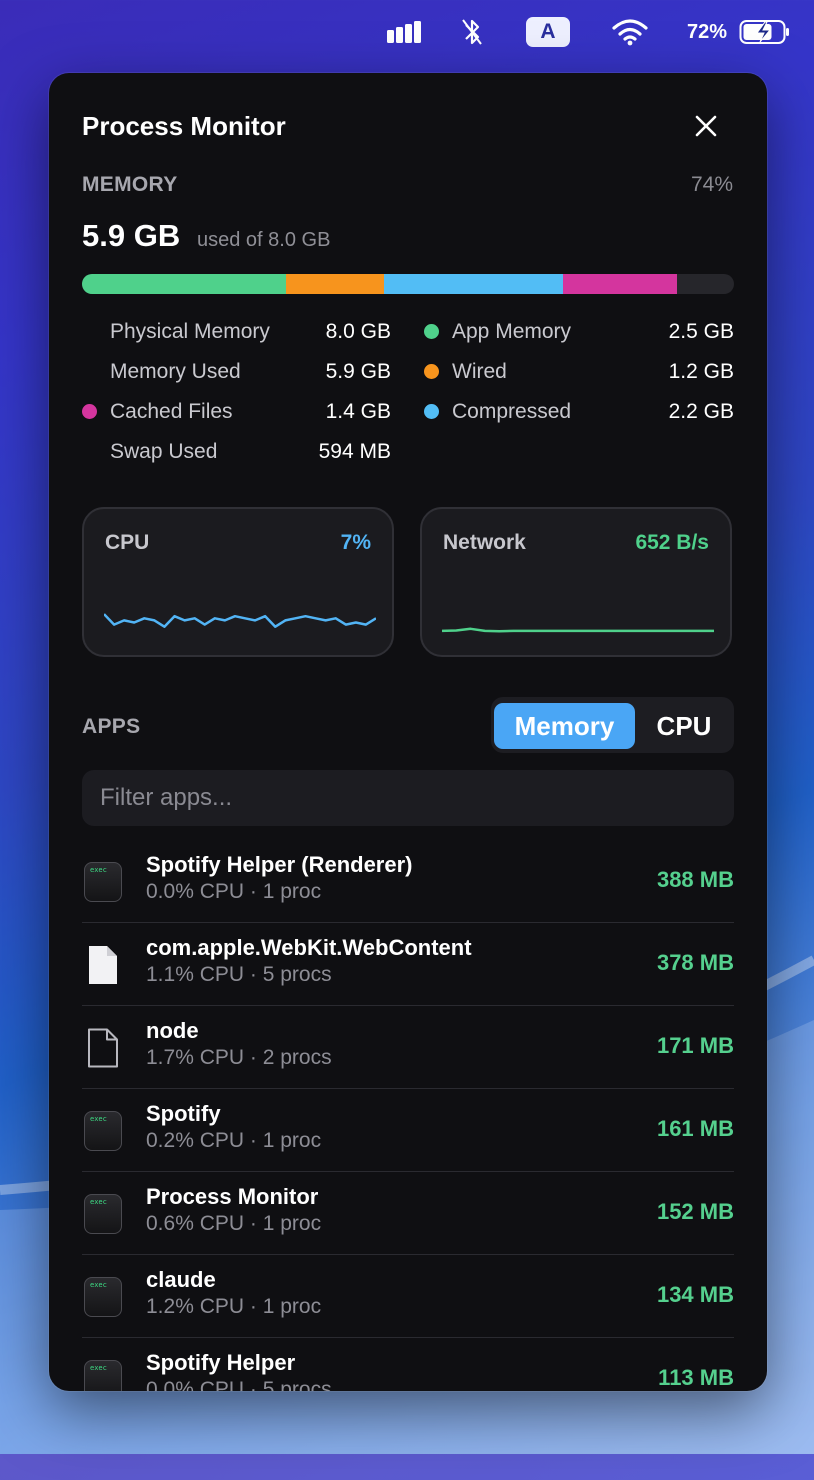 The width and height of the screenshot is (814, 1480). What do you see at coordinates (190, 331) in the screenshot?
I see `stat-physical-memory-label: Physical Memory` at bounding box center [190, 331].